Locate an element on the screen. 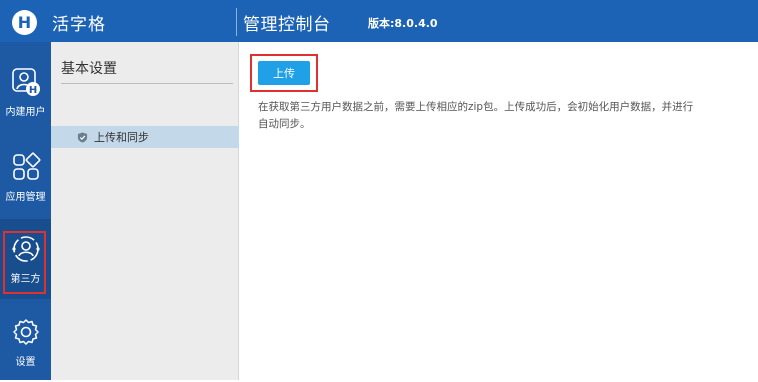  nav-item-app-management: 应用管理 is located at coordinates (25, 177).